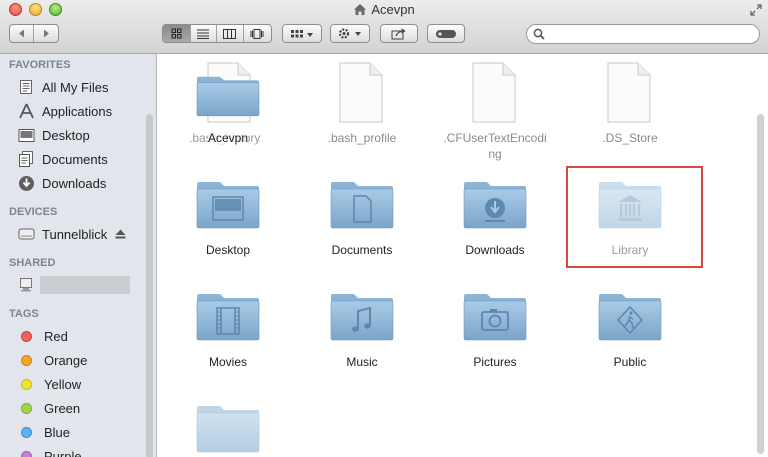  I want to click on sidebar-item-label: Purple, so click(63, 452).